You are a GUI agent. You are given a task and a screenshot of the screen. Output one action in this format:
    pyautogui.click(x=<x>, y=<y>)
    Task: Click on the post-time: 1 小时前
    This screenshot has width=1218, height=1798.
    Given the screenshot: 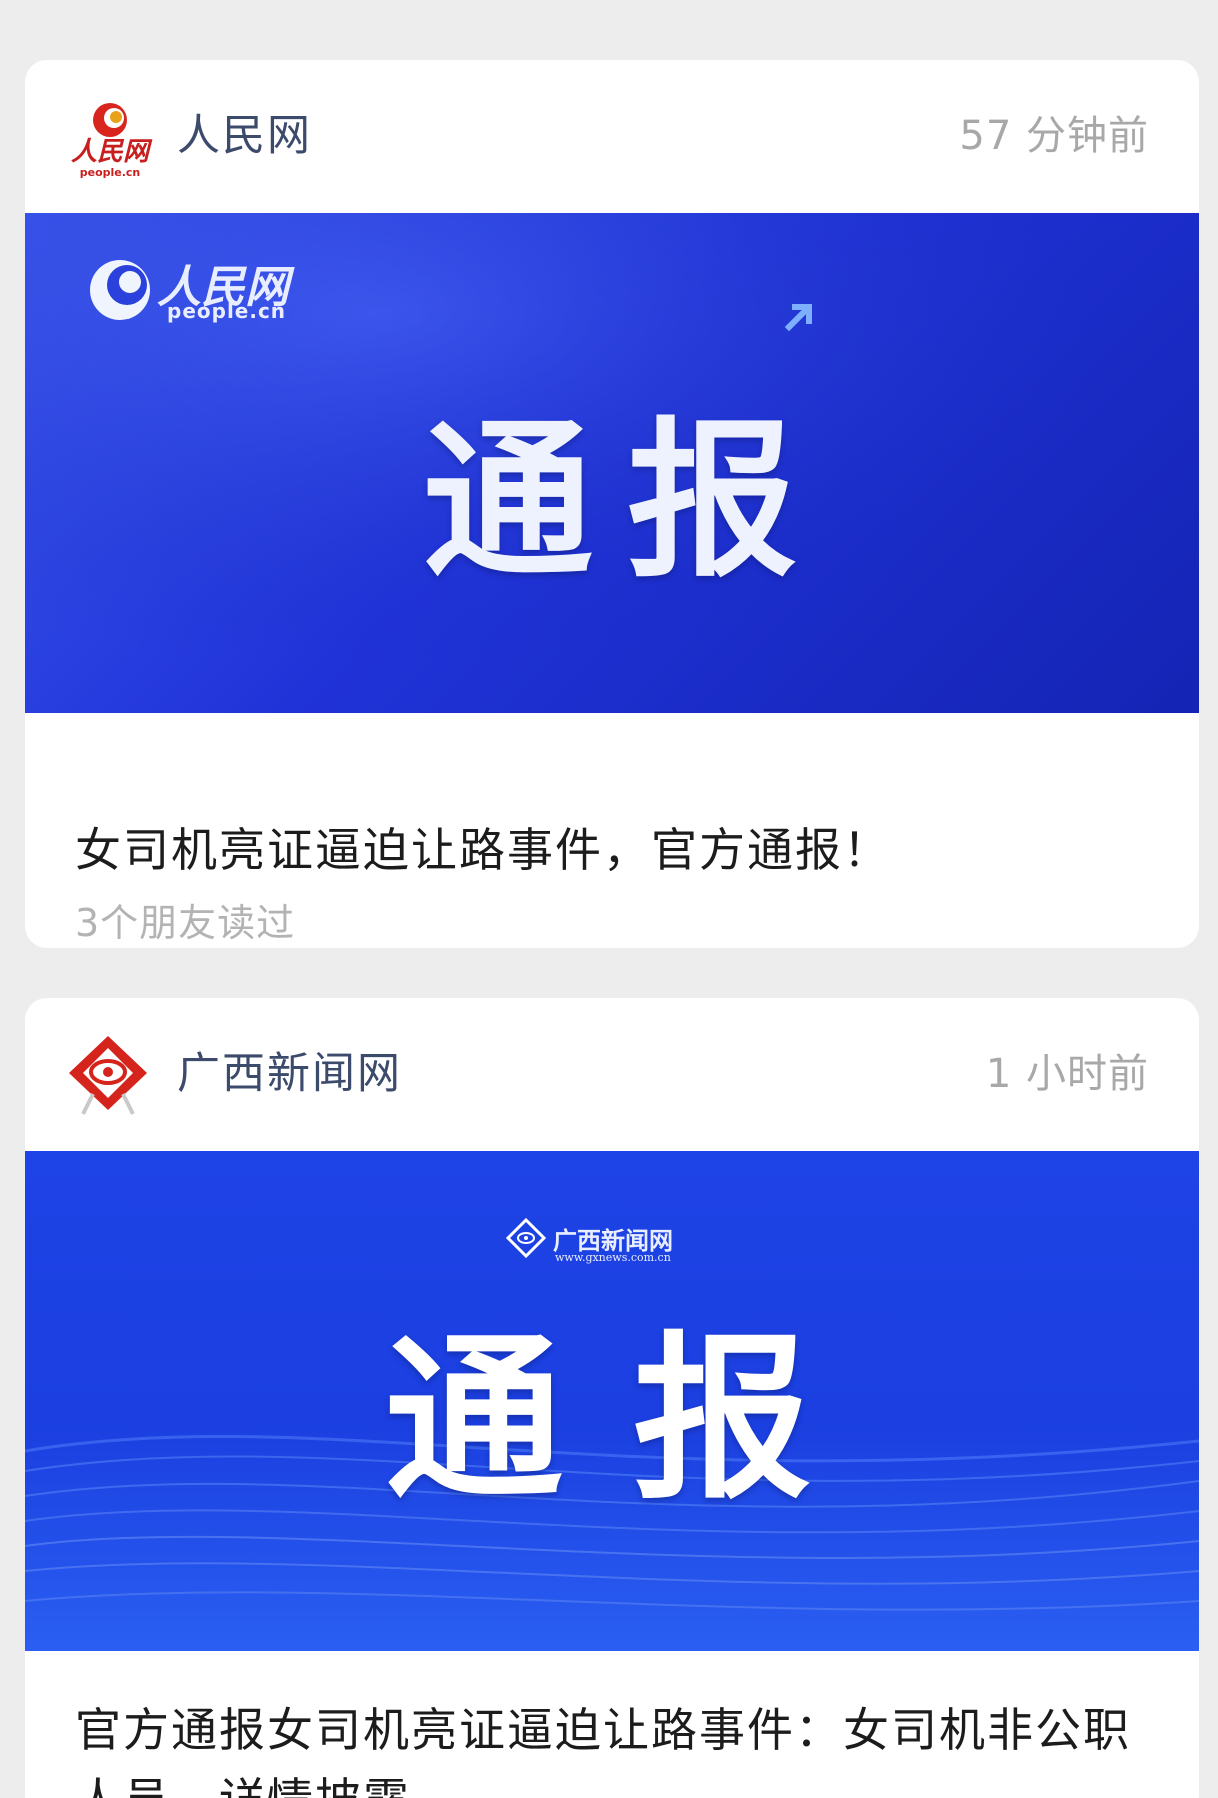 What is the action you would take?
    pyautogui.click(x=1067, y=1074)
    